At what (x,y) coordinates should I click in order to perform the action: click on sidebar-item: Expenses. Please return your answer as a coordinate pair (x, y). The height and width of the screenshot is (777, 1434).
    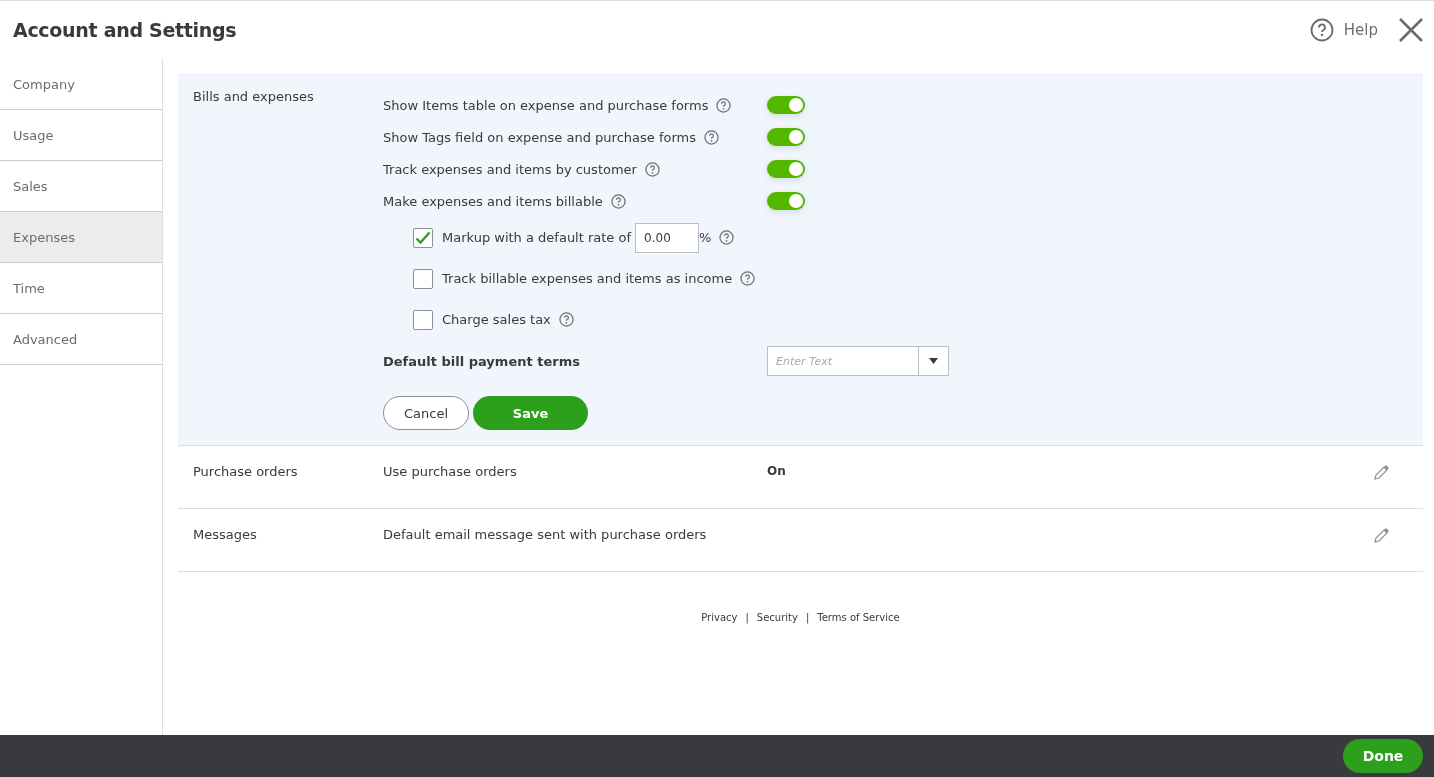
    Looking at the image, I should click on (81, 237).